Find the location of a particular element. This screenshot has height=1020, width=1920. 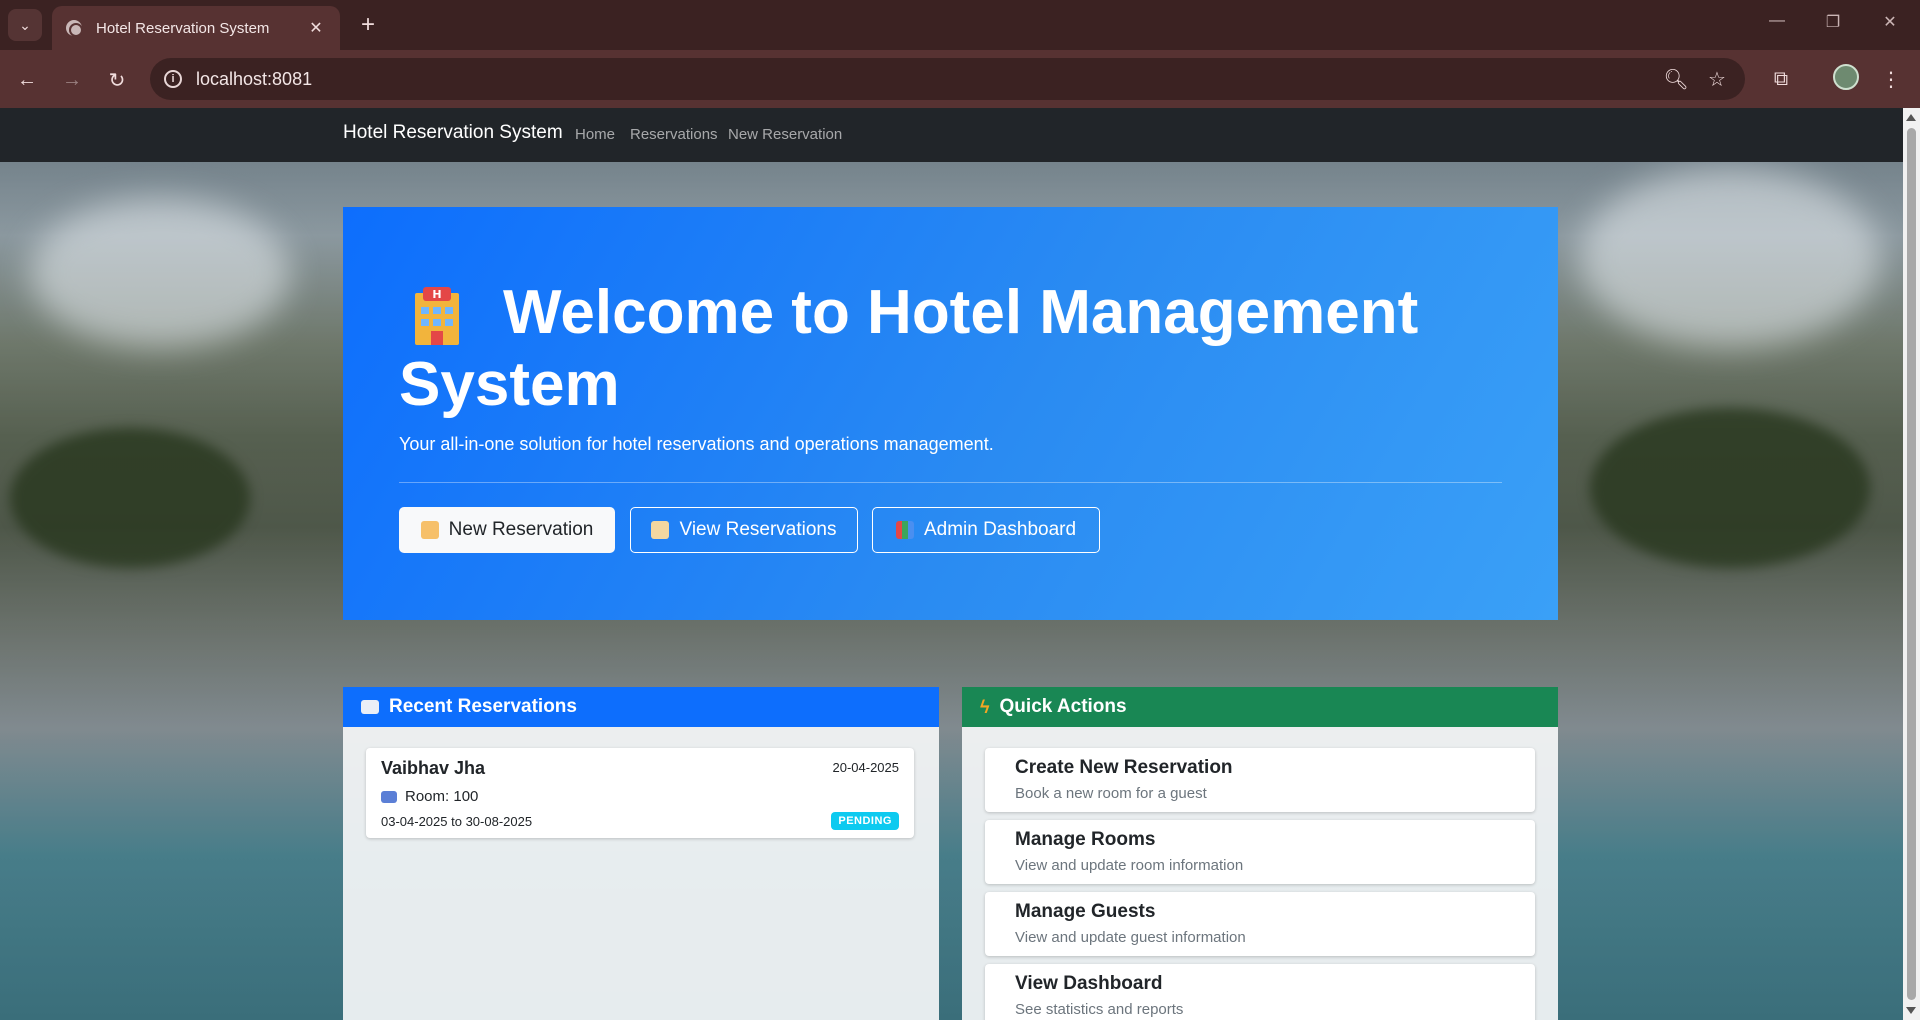

nav-link-home: Home is located at coordinates (595, 134).